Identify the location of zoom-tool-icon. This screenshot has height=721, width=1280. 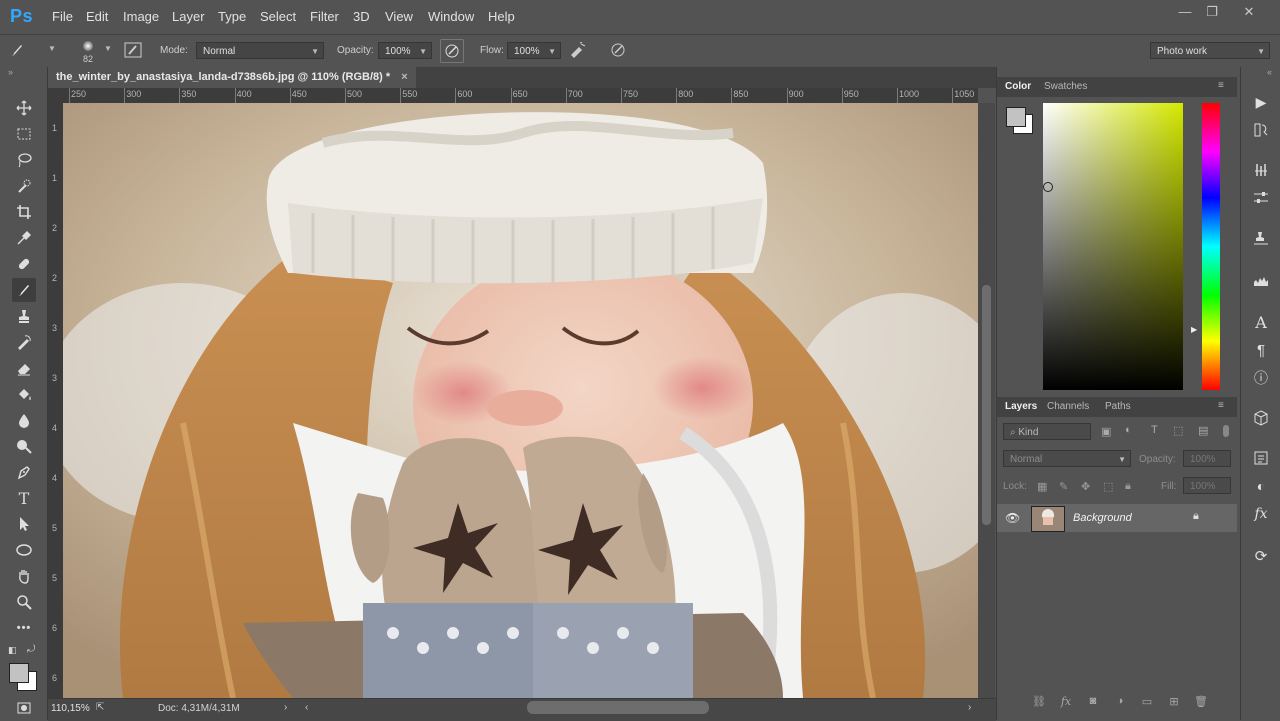
(24, 602).